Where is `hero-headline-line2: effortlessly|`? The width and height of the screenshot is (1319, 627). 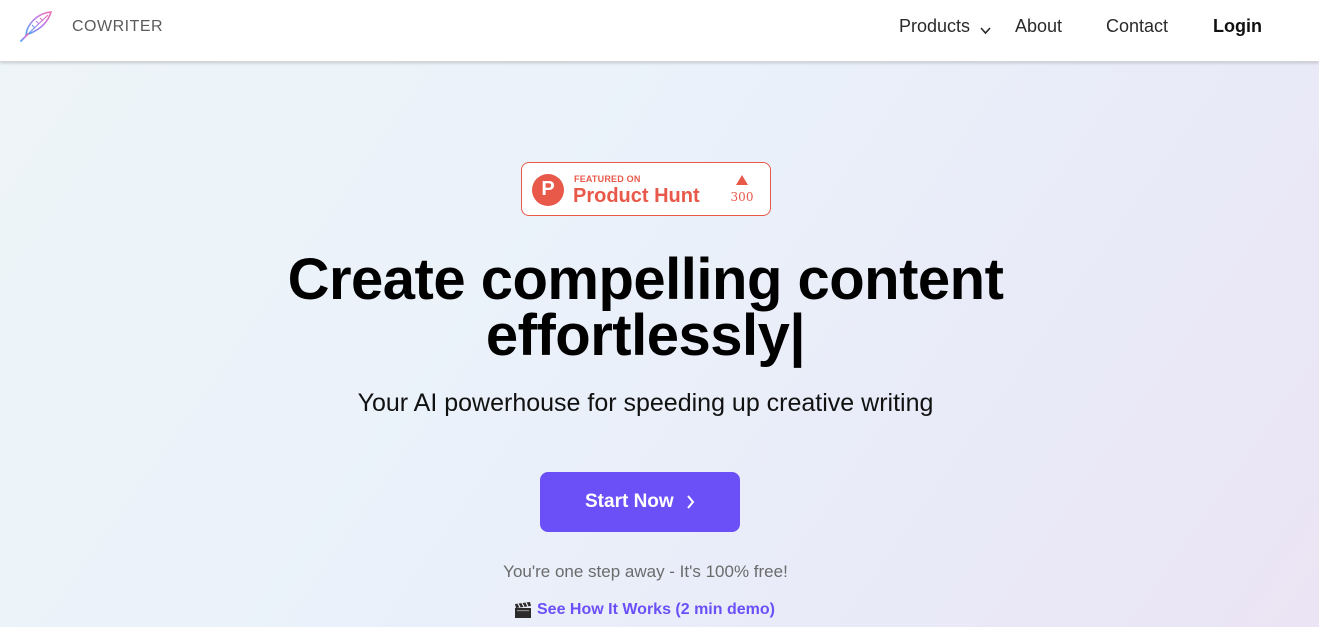
hero-headline-line2: effortlessly| is located at coordinates (645, 335).